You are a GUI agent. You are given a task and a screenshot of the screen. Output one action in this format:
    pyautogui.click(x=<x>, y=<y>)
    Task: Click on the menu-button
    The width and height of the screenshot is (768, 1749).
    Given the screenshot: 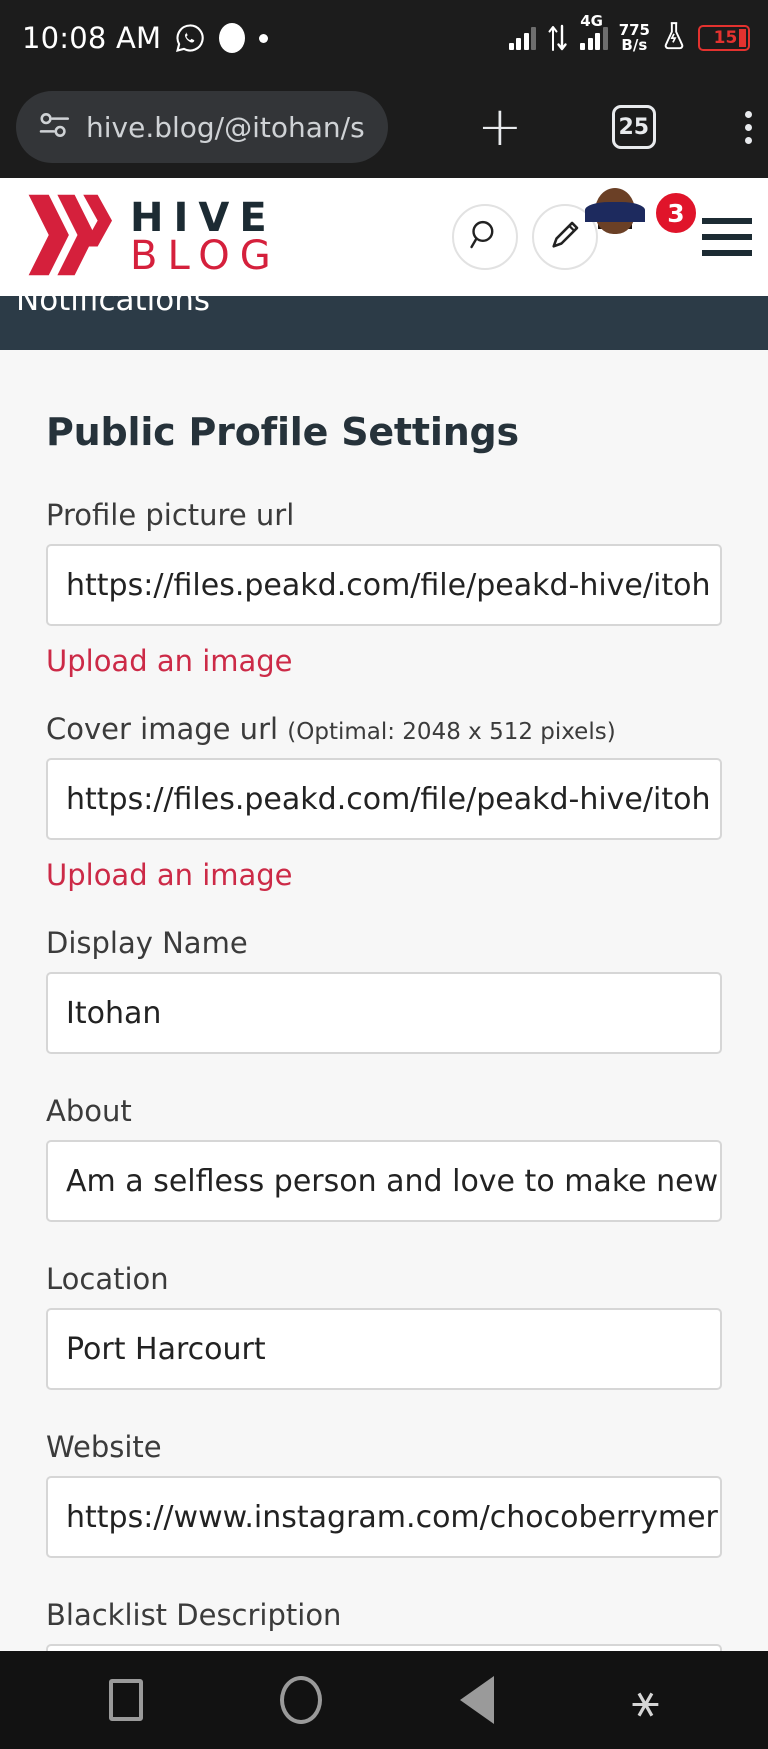 What is the action you would take?
    pyautogui.click(x=725, y=237)
    